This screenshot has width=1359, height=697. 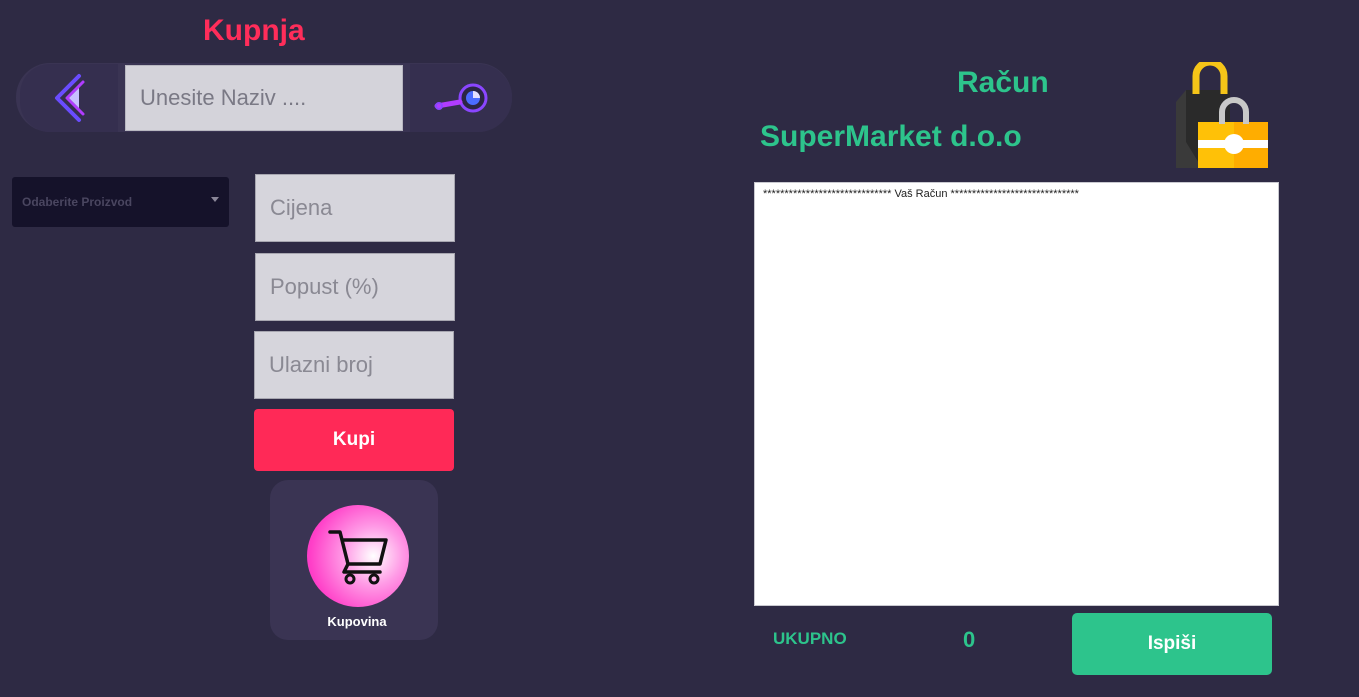 I want to click on search-button, so click(x=461, y=98).